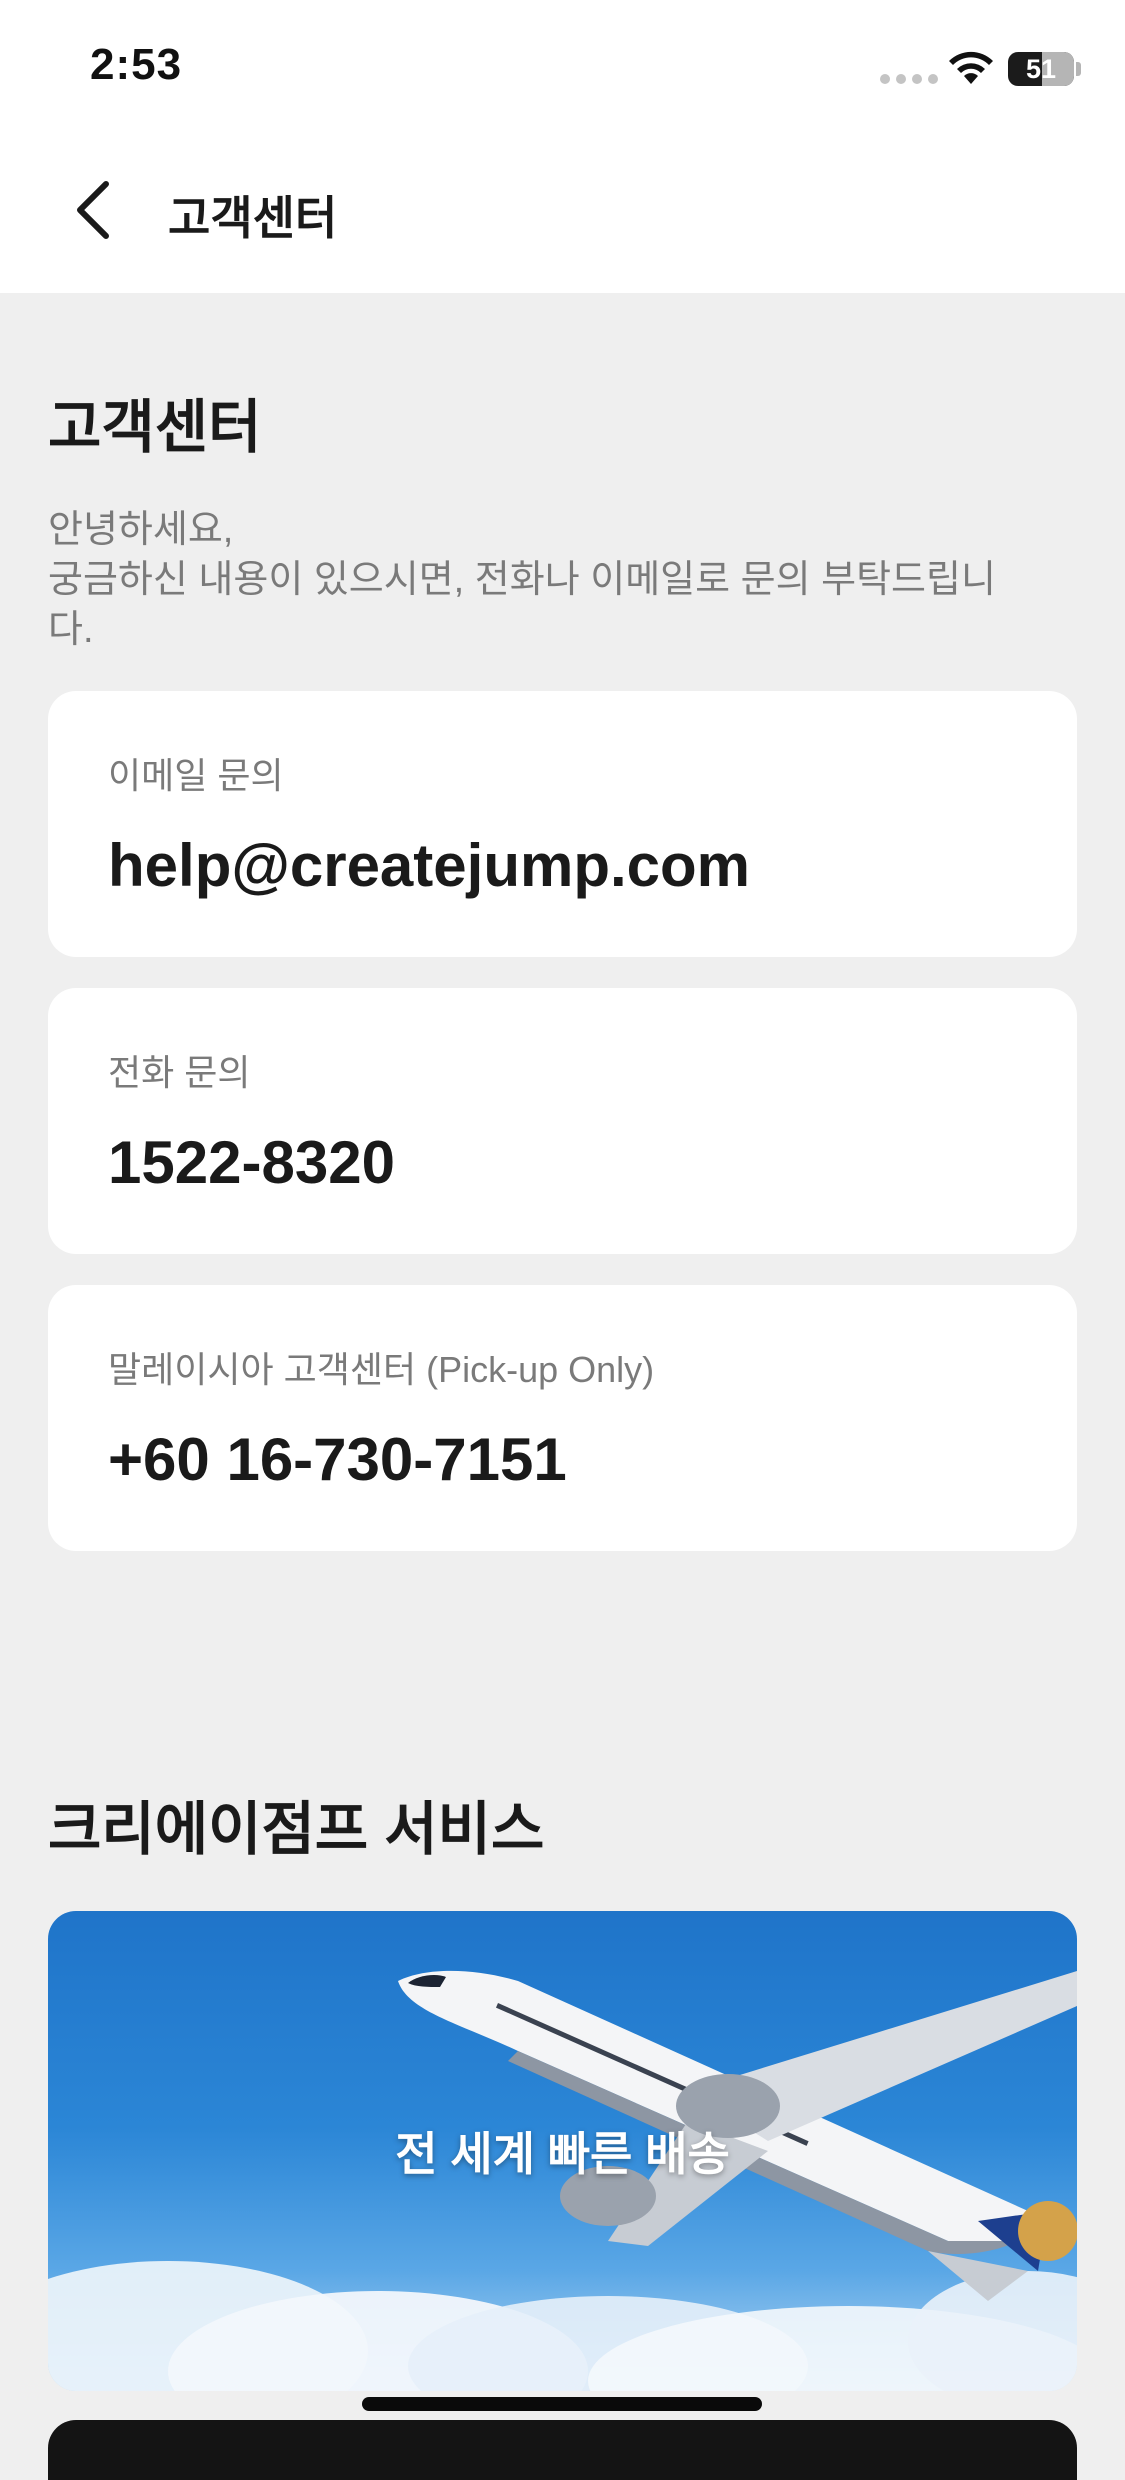 This screenshot has width=1125, height=2480. I want to click on email-label: 이메일 문의, so click(196, 775).